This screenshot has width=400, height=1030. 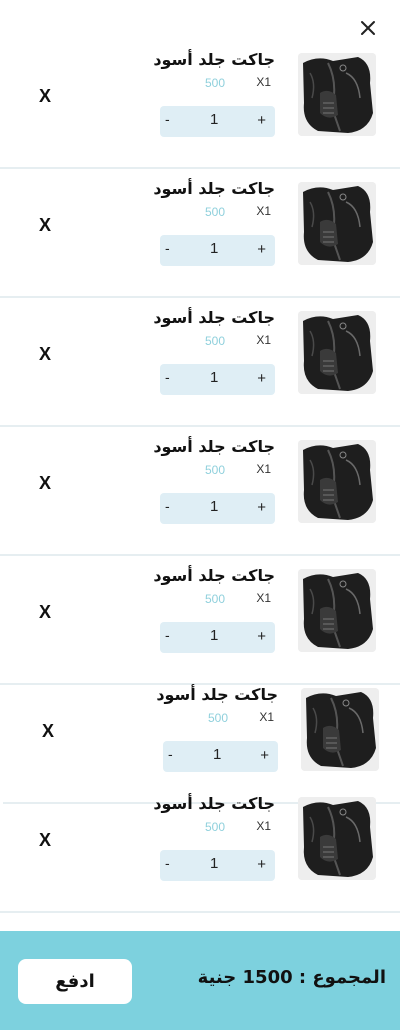 I want to click on close-icon, so click(x=368, y=28).